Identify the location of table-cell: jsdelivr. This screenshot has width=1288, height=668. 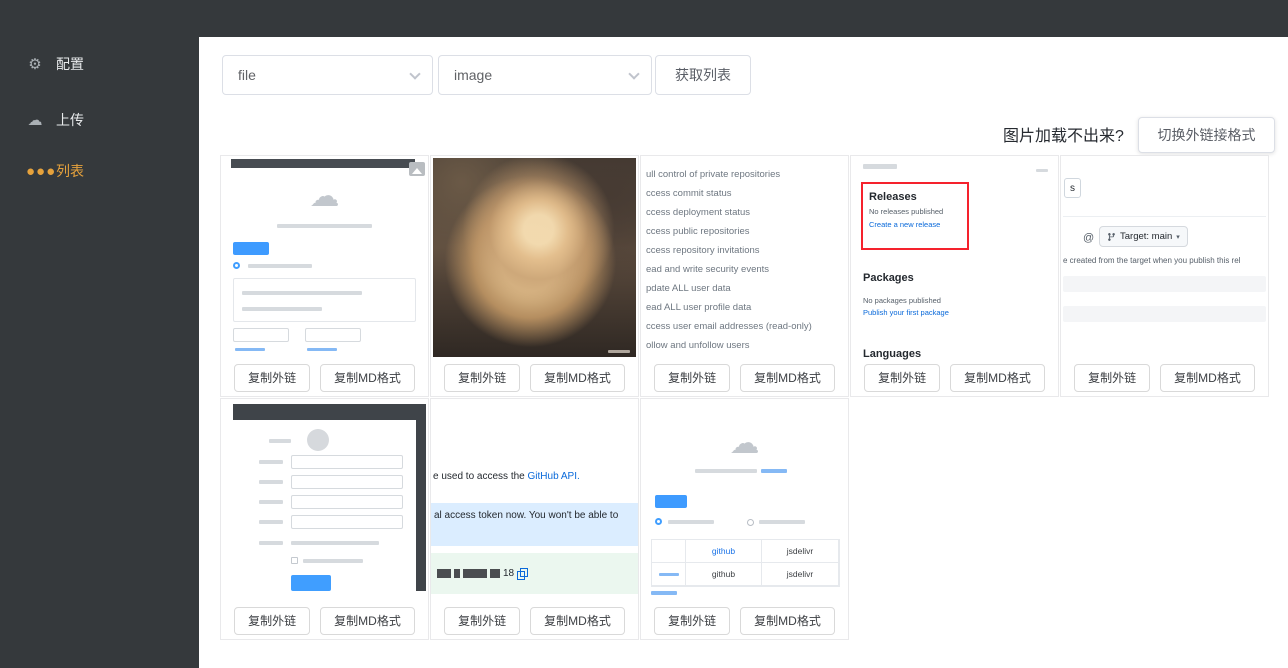
(800, 574).